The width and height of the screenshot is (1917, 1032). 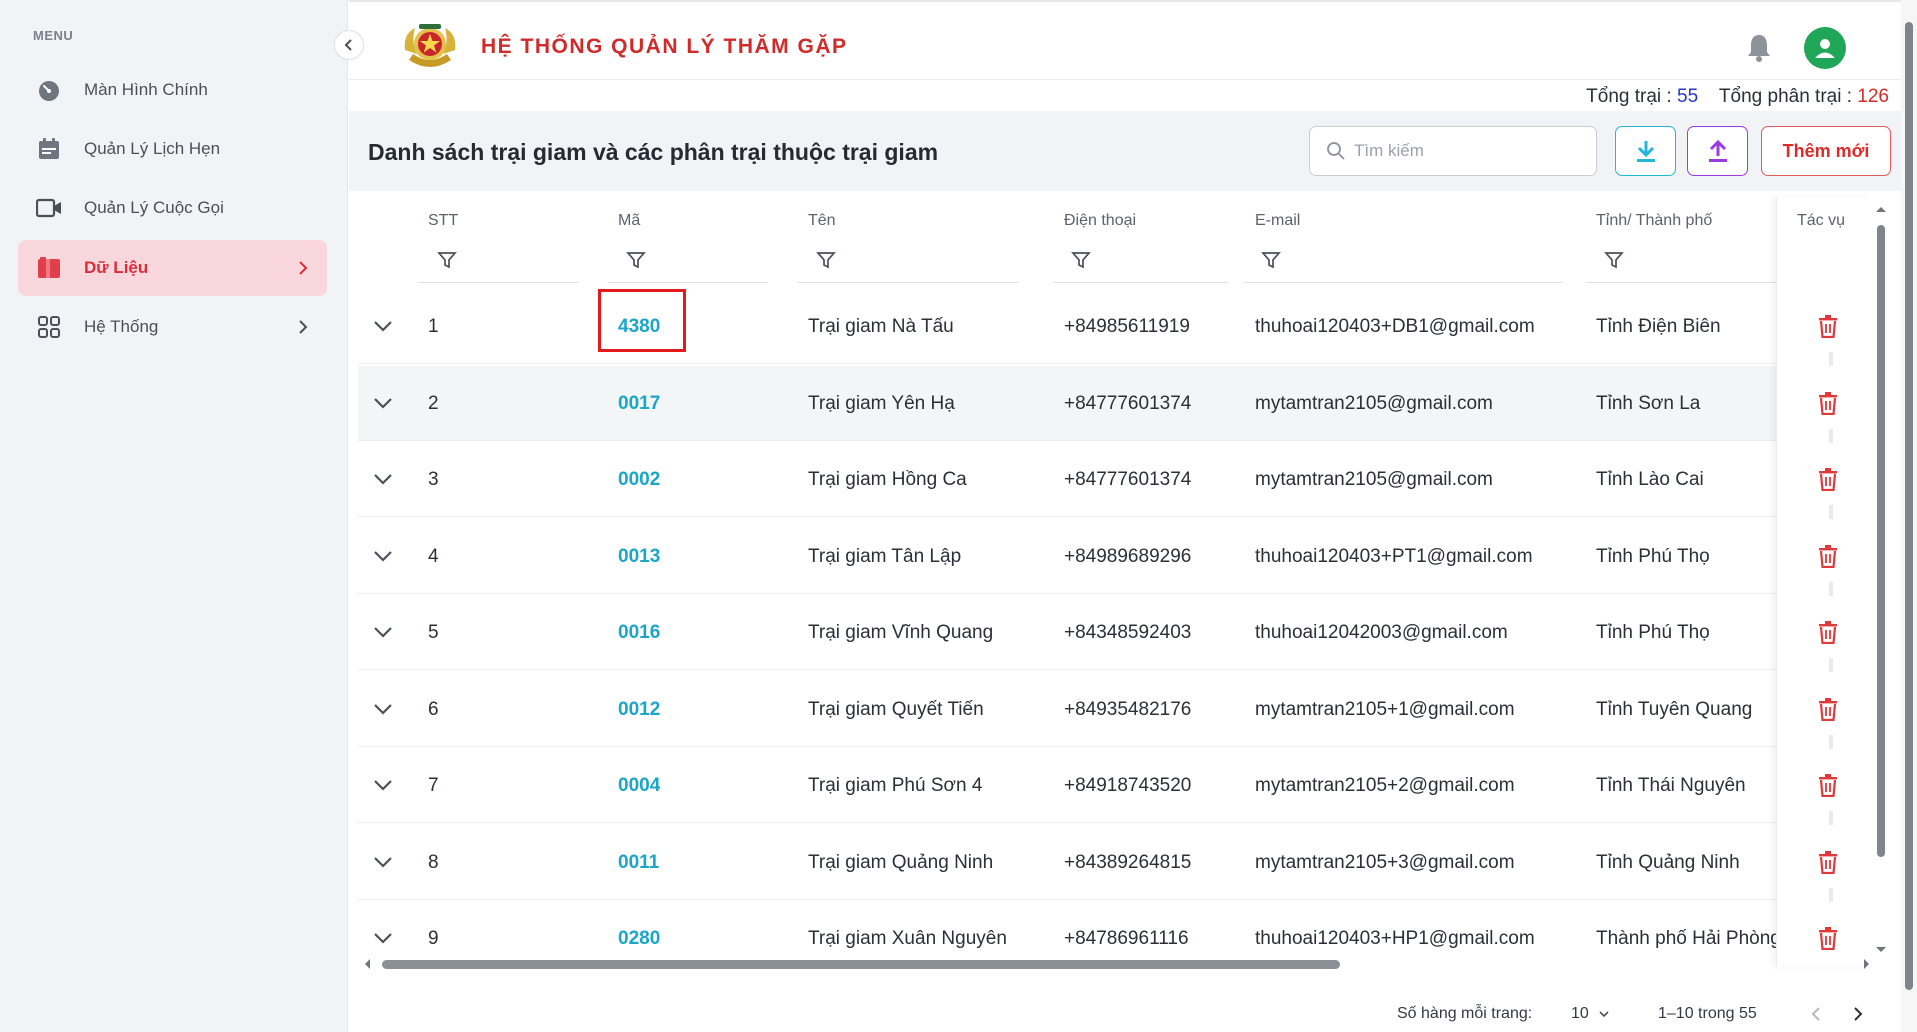 I want to click on page-vertical-scrollbar, so click(x=1909, y=516).